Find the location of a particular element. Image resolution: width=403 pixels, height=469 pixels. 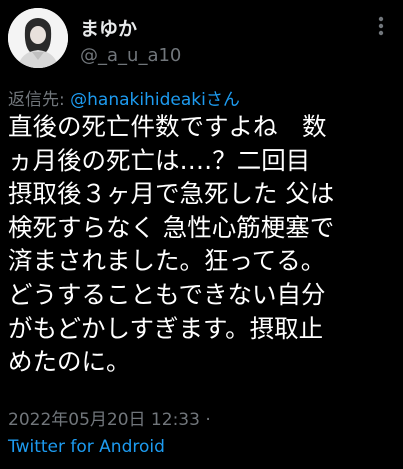

tweet-line: がもどかしすぎます。摂取止 is located at coordinates (166, 328).